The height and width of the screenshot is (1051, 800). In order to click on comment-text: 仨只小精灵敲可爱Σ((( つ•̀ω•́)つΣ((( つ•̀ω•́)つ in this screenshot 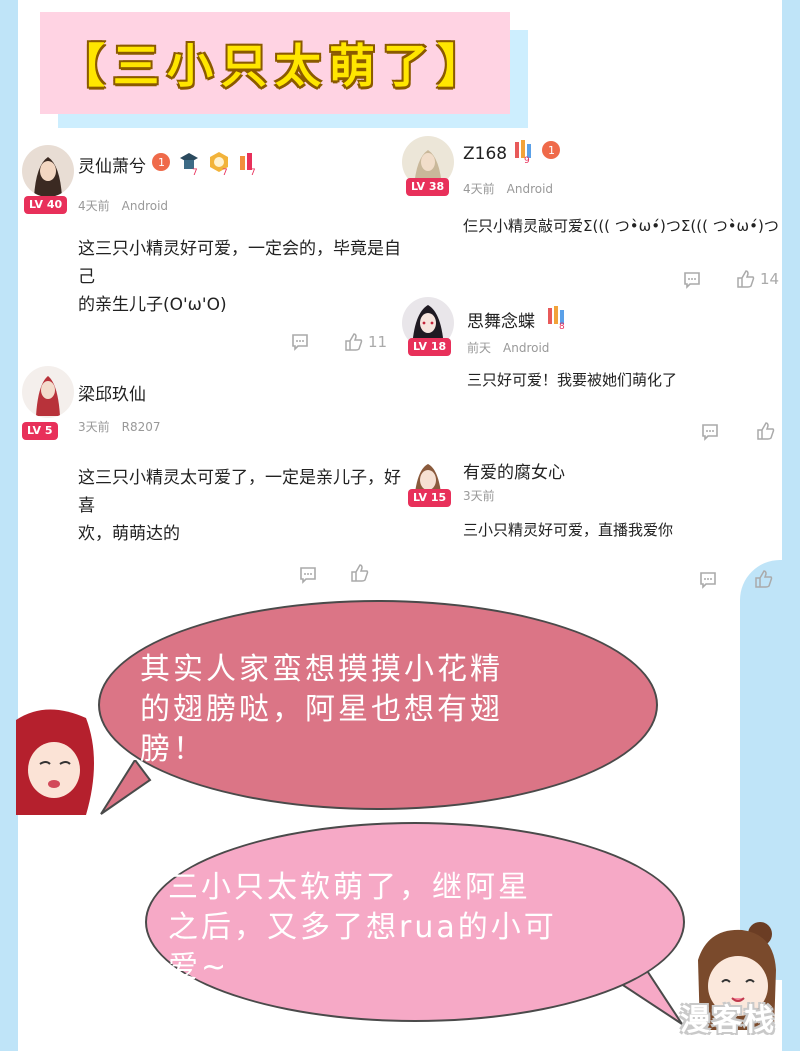, I will do `click(621, 226)`.